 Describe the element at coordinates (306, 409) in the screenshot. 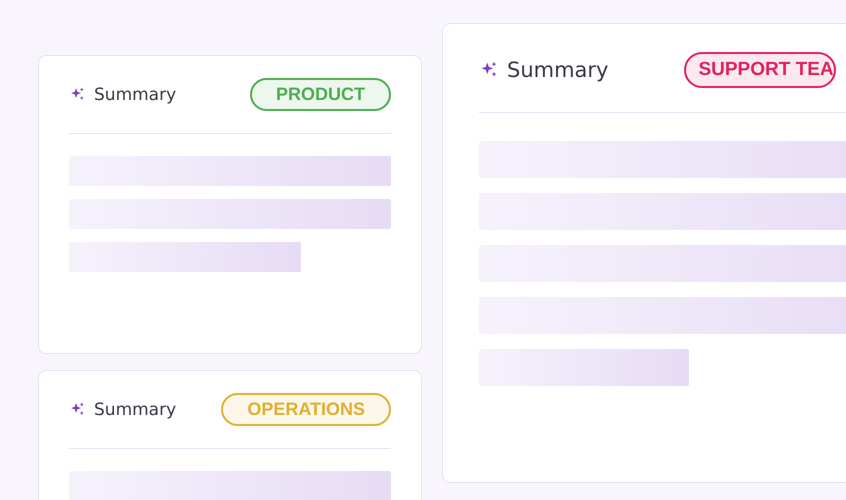

I see `category-tag: OPERATIONS` at that location.